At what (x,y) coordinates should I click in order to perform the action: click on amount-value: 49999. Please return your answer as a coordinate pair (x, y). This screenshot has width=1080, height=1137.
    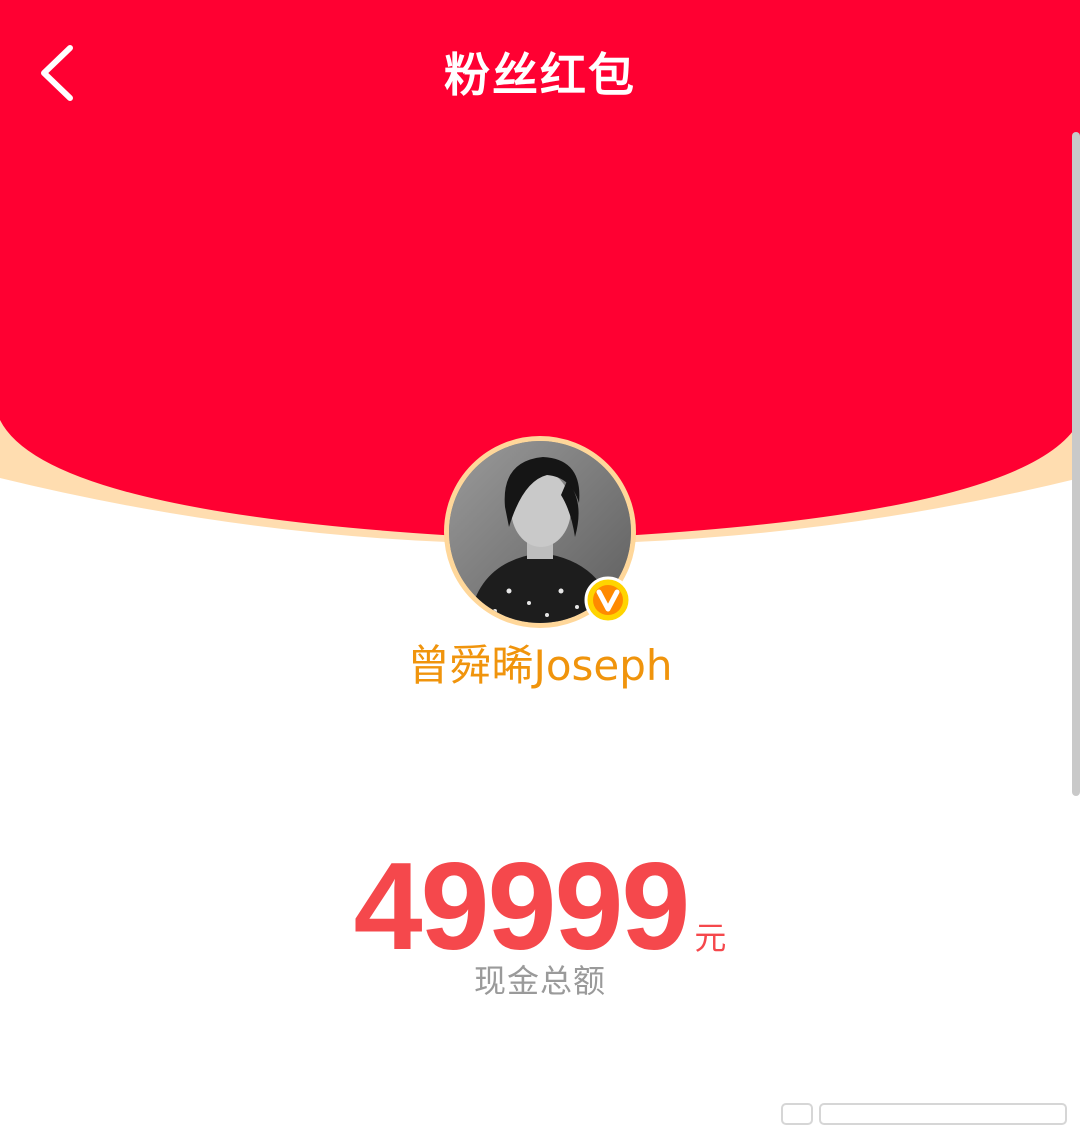
    Looking at the image, I should click on (522, 907).